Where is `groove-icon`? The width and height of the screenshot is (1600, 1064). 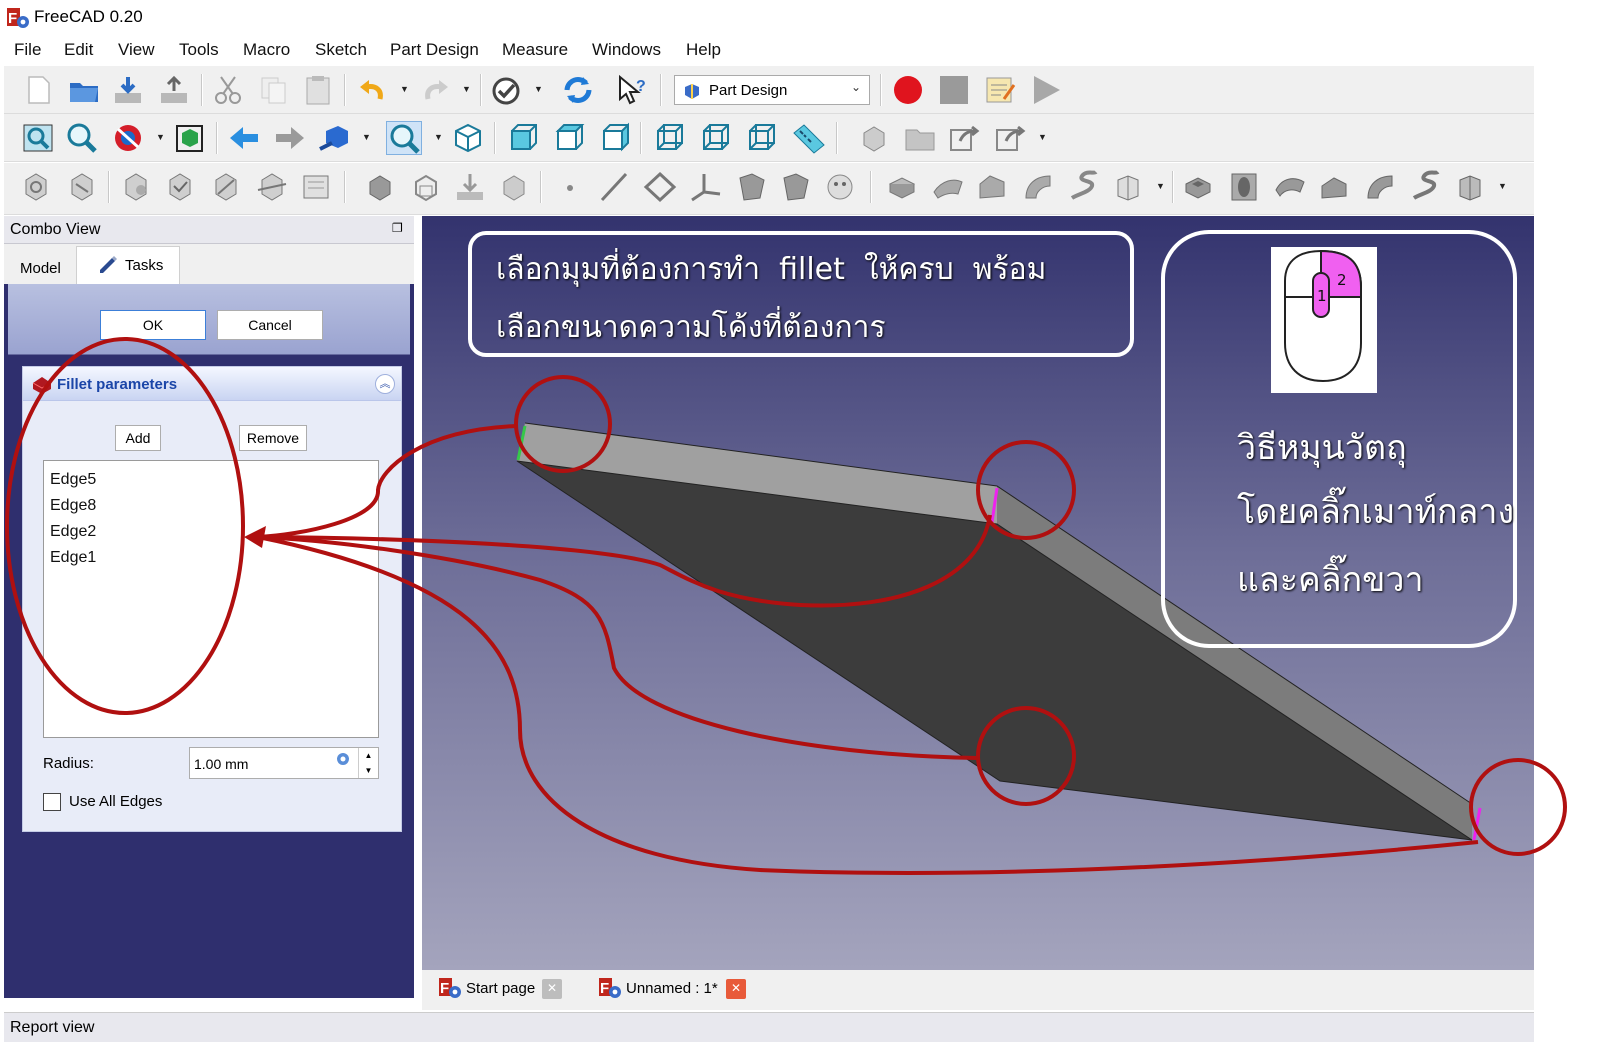 groove-icon is located at coordinates (1290, 187).